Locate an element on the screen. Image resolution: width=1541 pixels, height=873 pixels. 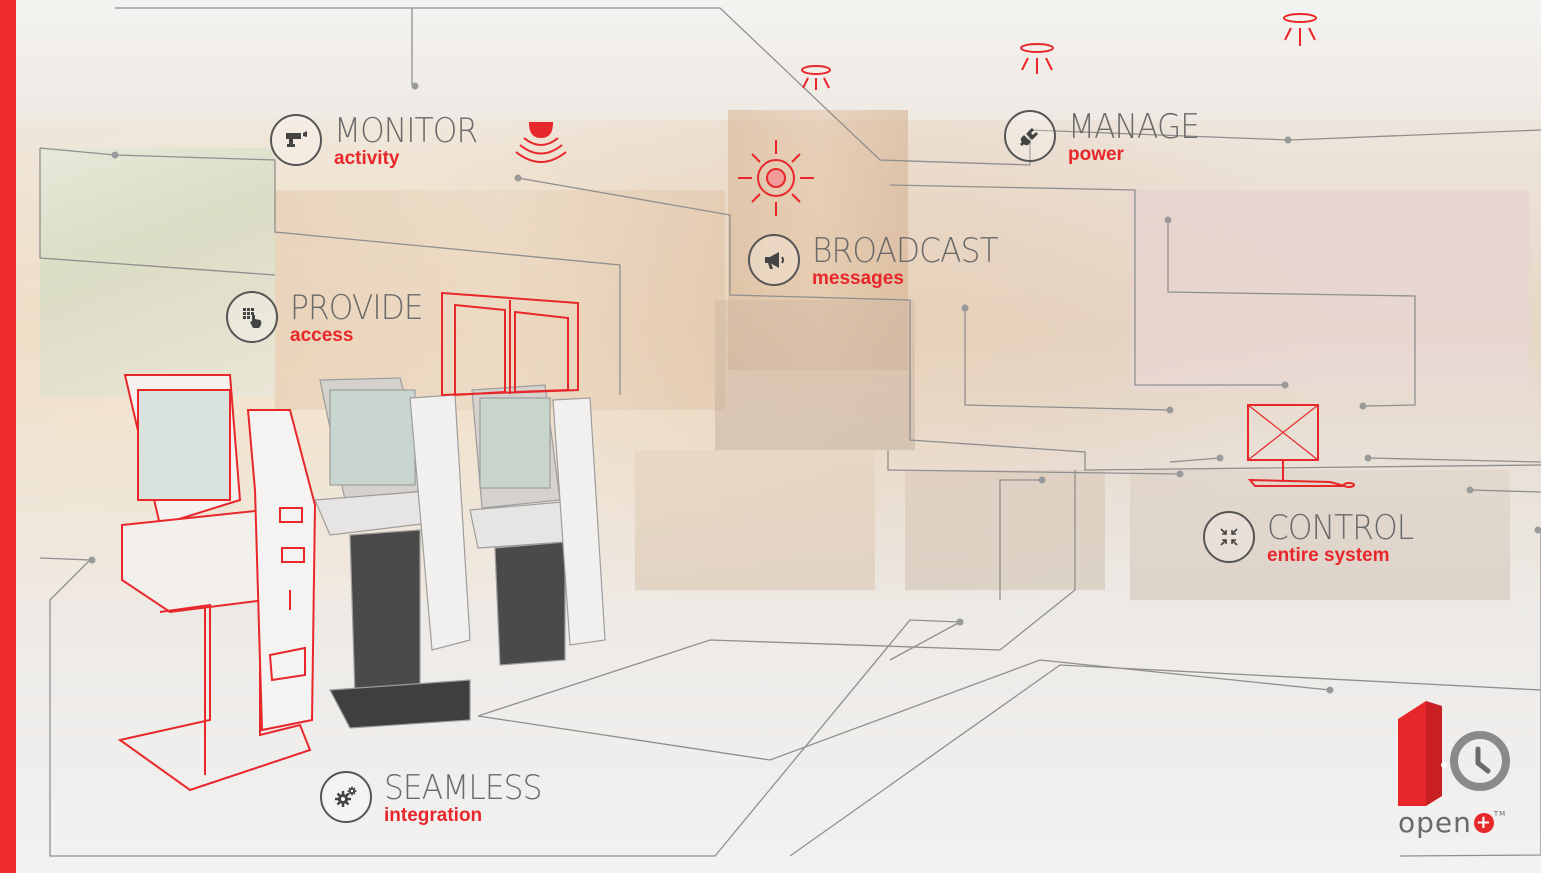
feature-control: CONTROL entire system is located at coordinates (1314, 538).